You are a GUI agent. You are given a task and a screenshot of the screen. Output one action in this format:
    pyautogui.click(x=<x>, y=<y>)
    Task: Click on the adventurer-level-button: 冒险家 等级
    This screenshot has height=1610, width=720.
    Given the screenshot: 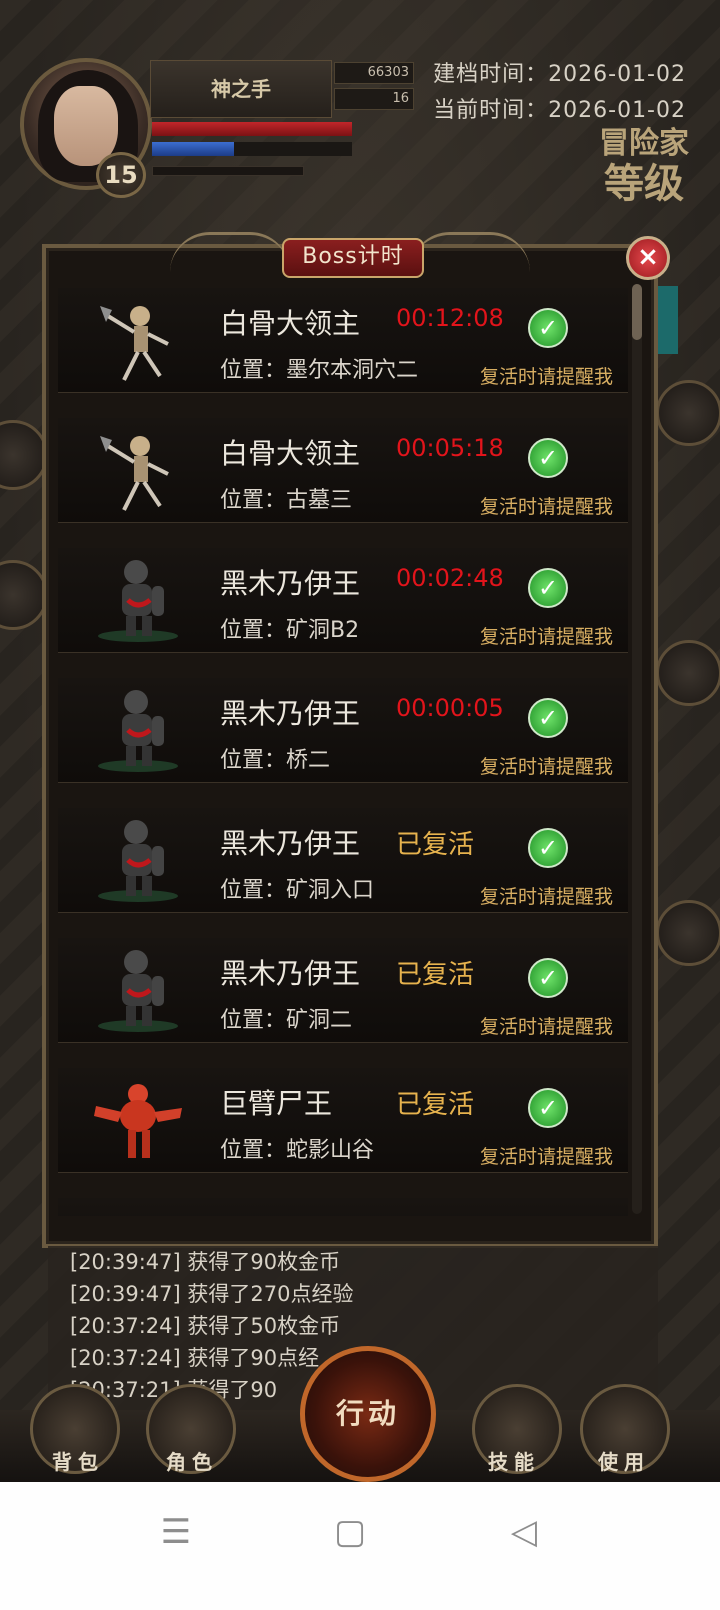 What is the action you would take?
    pyautogui.click(x=644, y=169)
    